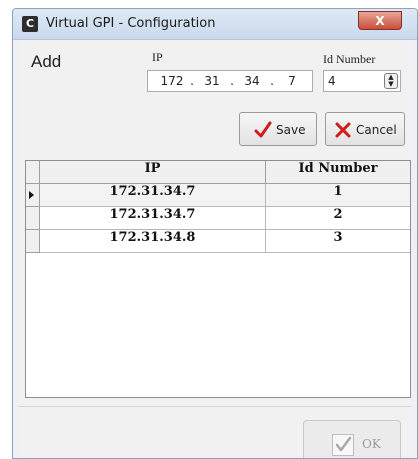  What do you see at coordinates (291, 130) in the screenshot?
I see `save-label: Save` at bounding box center [291, 130].